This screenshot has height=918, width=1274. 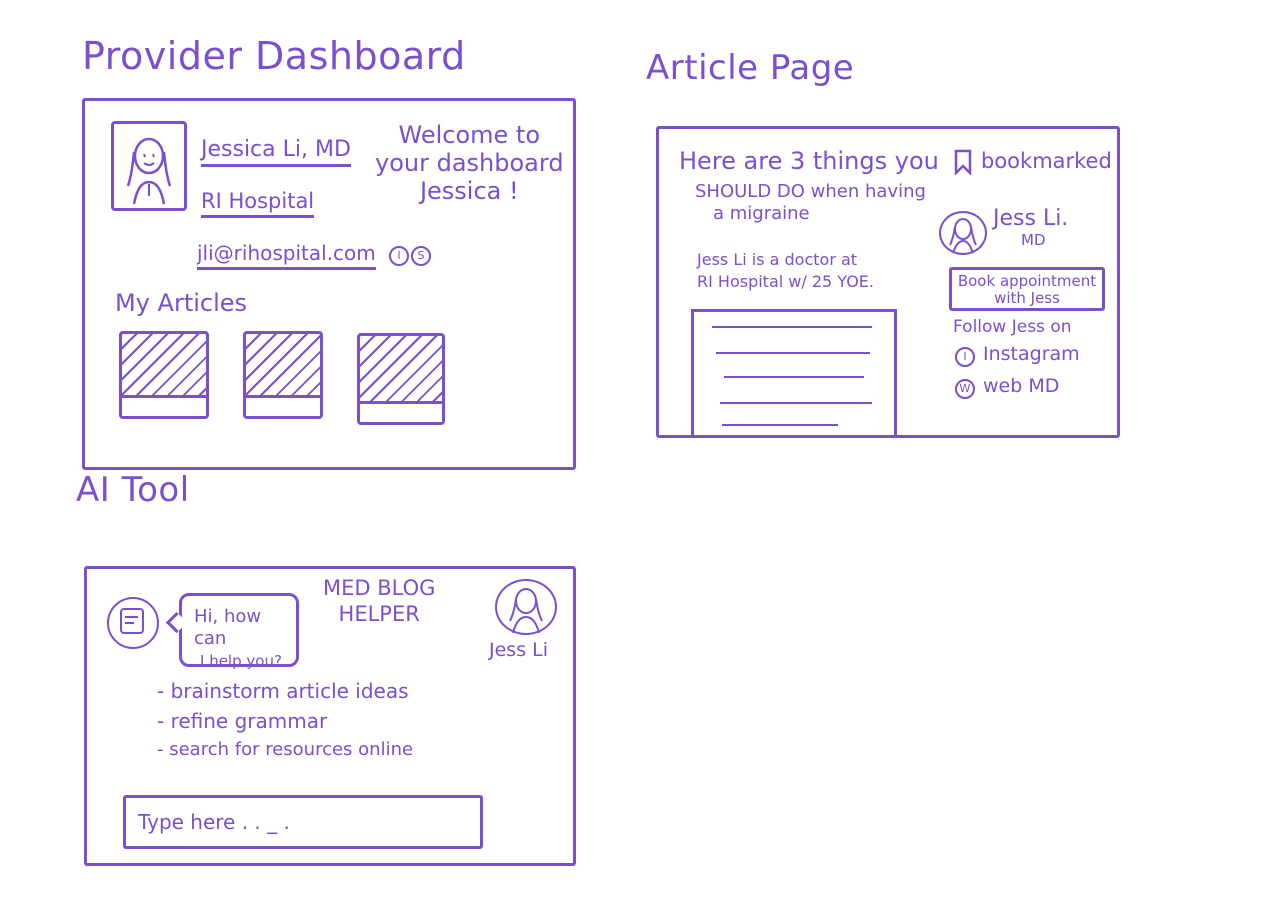 I want to click on article-headline: Here are 3 things you, so click(x=809, y=161).